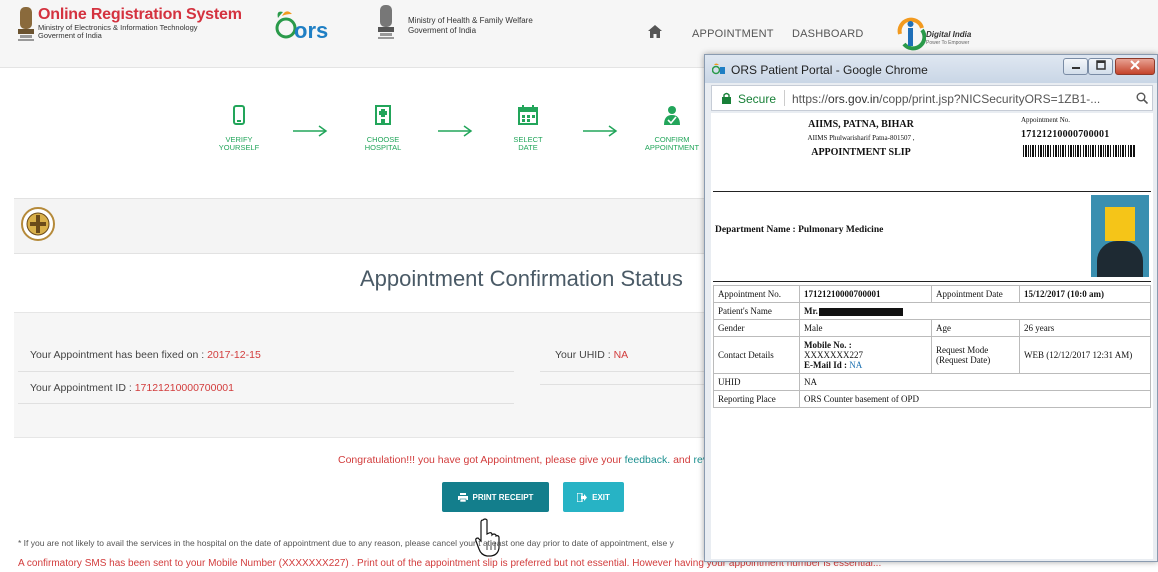 The image size is (1158, 572). Describe the element at coordinates (70, 35) in the screenshot. I see `brand-government: Goverment of India` at that location.